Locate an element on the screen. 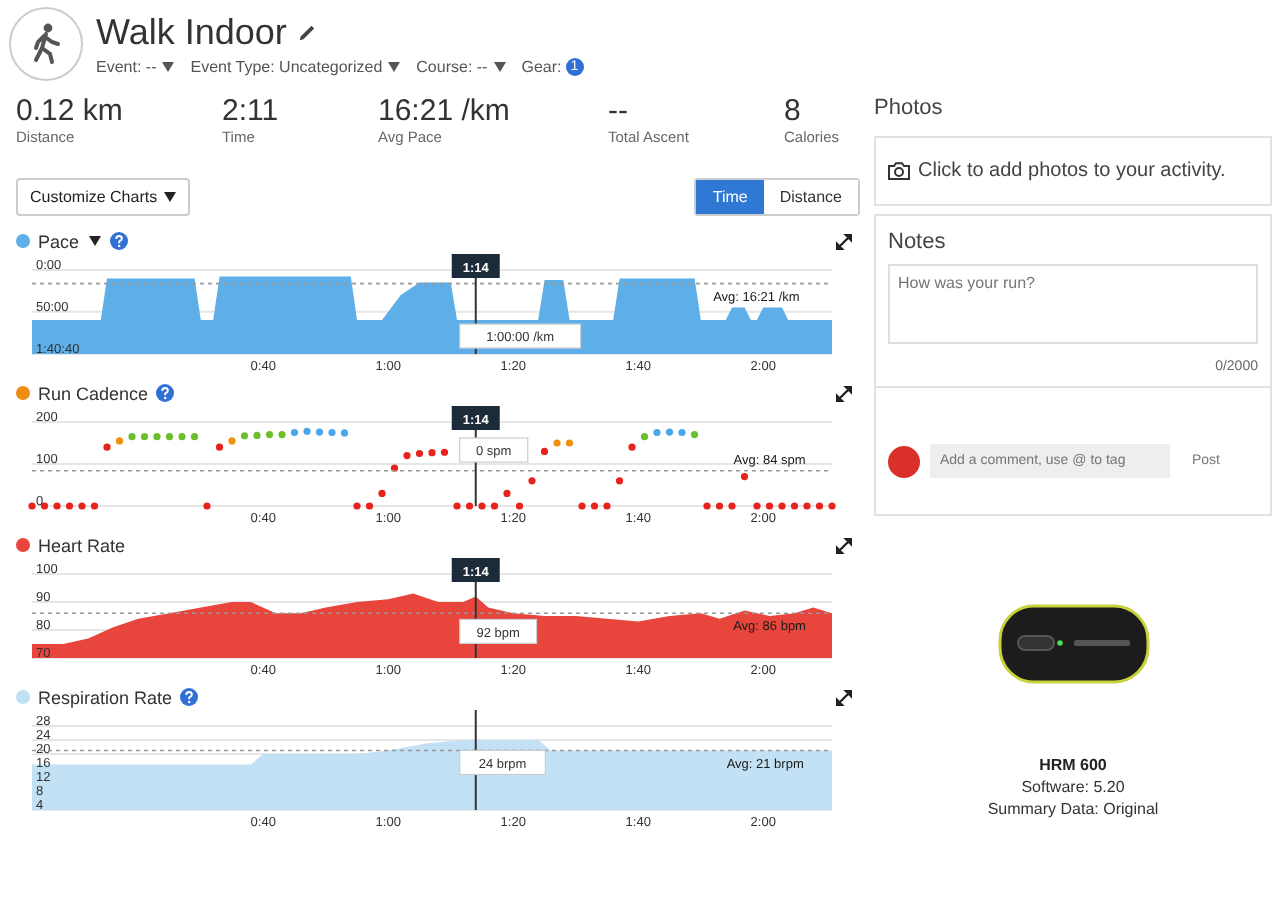  photos-heading: Photos is located at coordinates (909, 108).